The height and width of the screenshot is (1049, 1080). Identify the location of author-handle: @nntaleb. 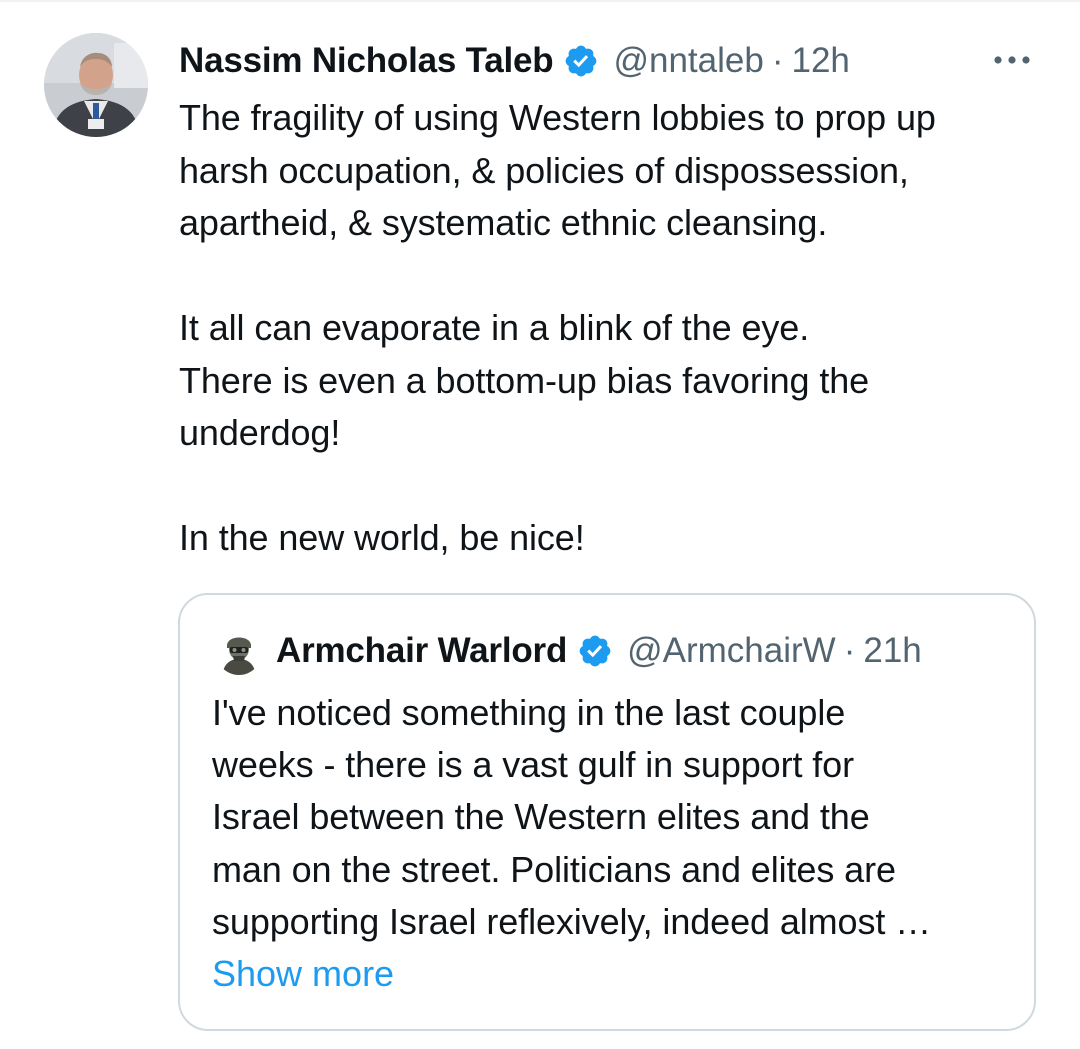
(688, 61).